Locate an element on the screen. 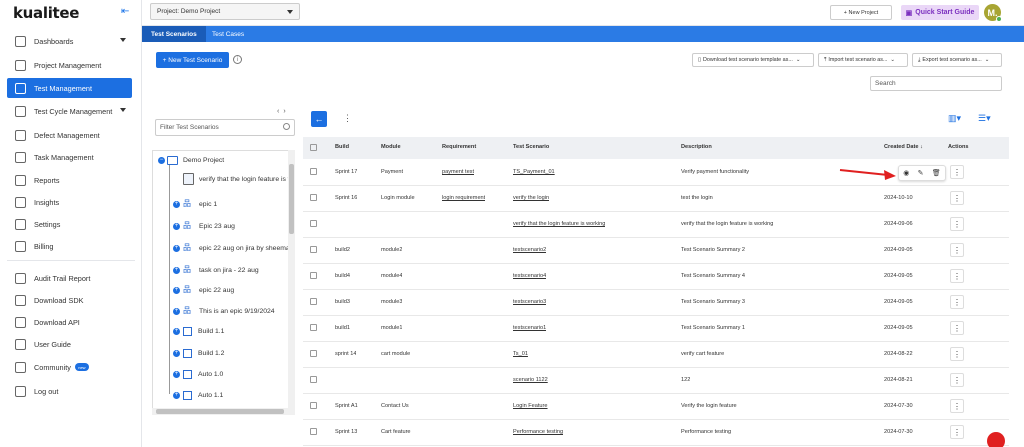 The width and height of the screenshot is (1024, 447). more-options-icon: ⋮ is located at coordinates (347, 118).